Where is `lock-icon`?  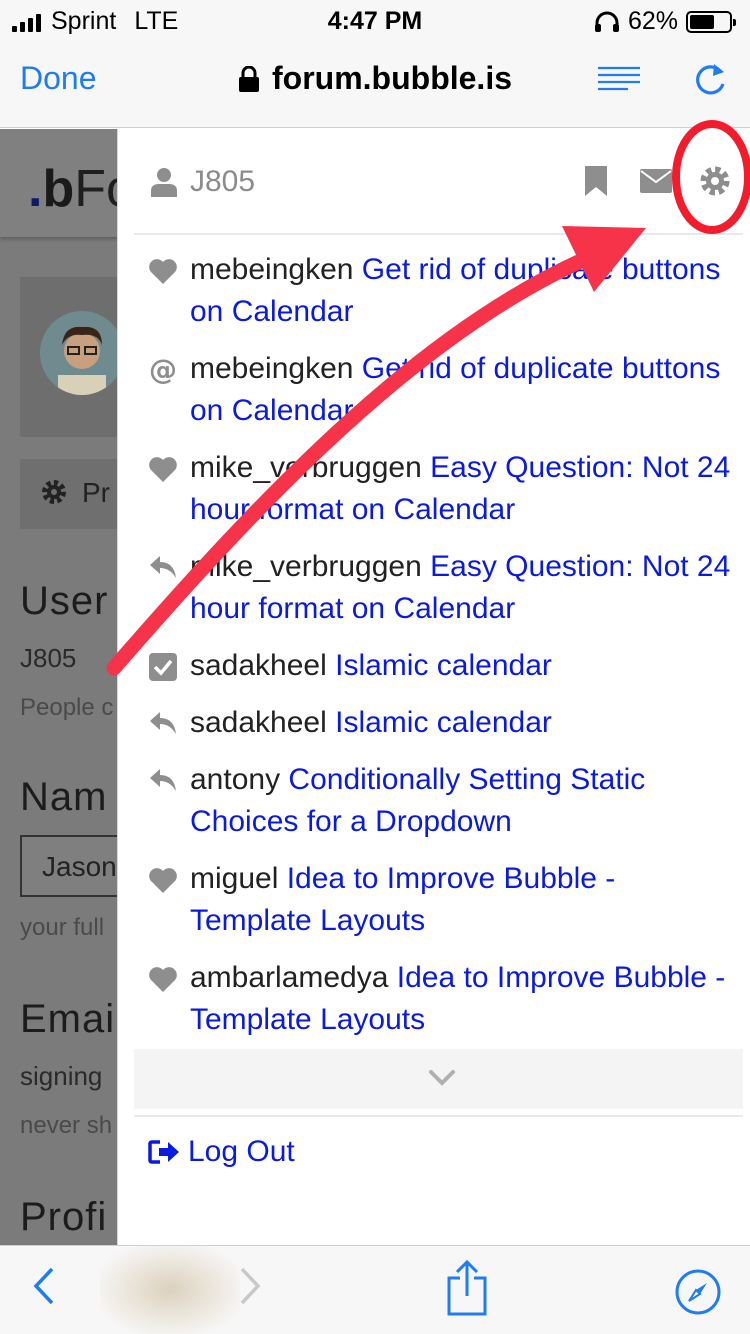
lock-icon is located at coordinates (249, 79).